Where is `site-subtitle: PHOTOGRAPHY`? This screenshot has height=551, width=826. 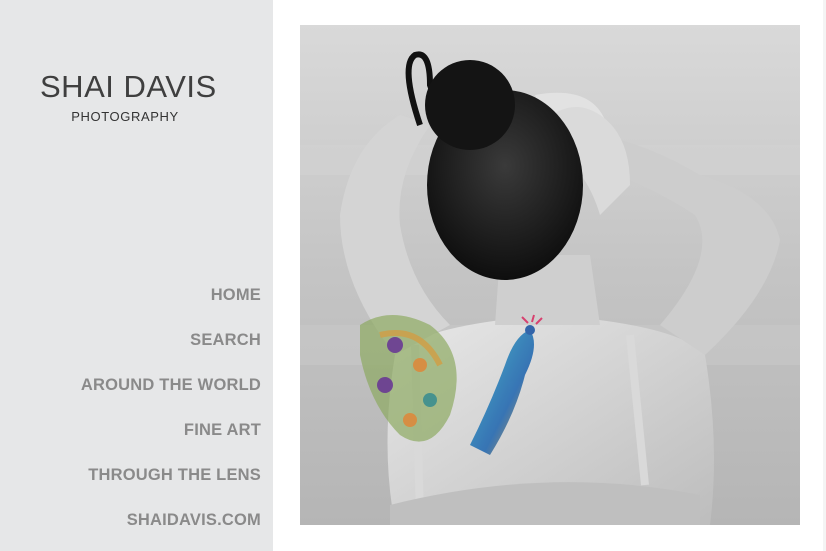 site-subtitle: PHOTOGRAPHY is located at coordinates (125, 116).